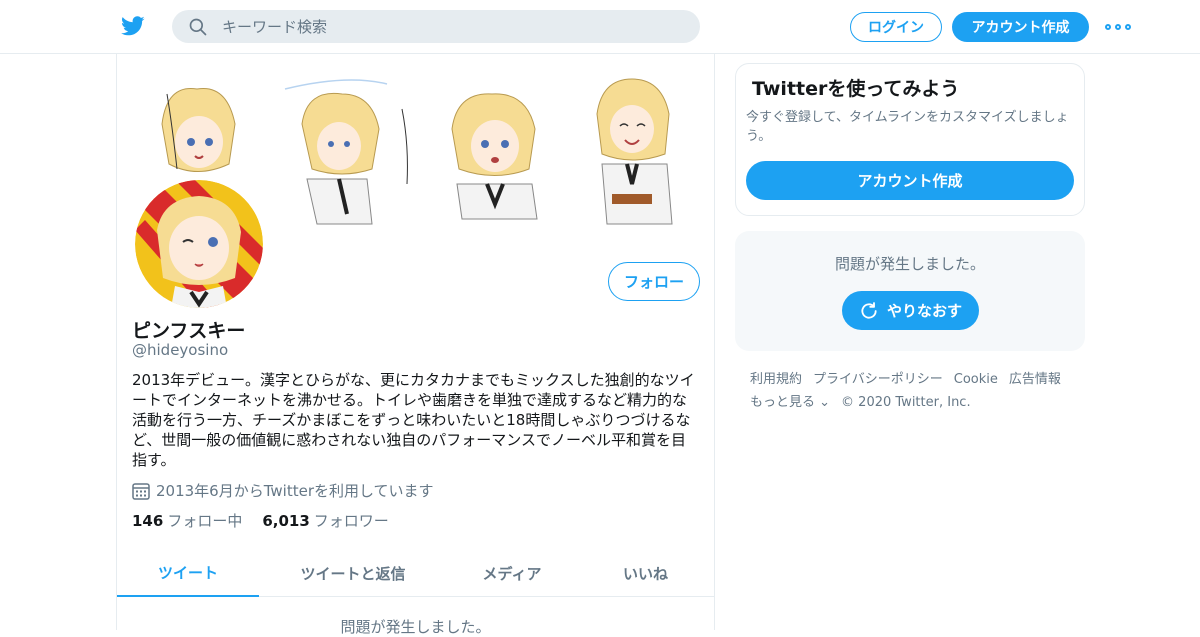  I want to click on tab-media: メディア, so click(512, 573).